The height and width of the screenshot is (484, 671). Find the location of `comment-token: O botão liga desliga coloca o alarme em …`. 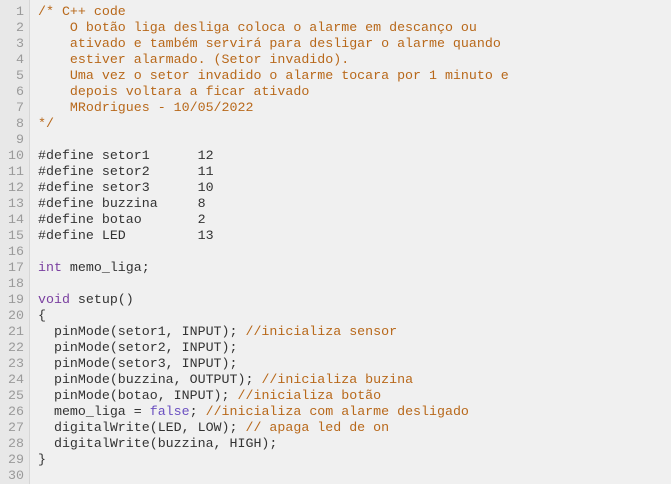

comment-token: O botão liga desliga coloca o alarme em … is located at coordinates (257, 27).